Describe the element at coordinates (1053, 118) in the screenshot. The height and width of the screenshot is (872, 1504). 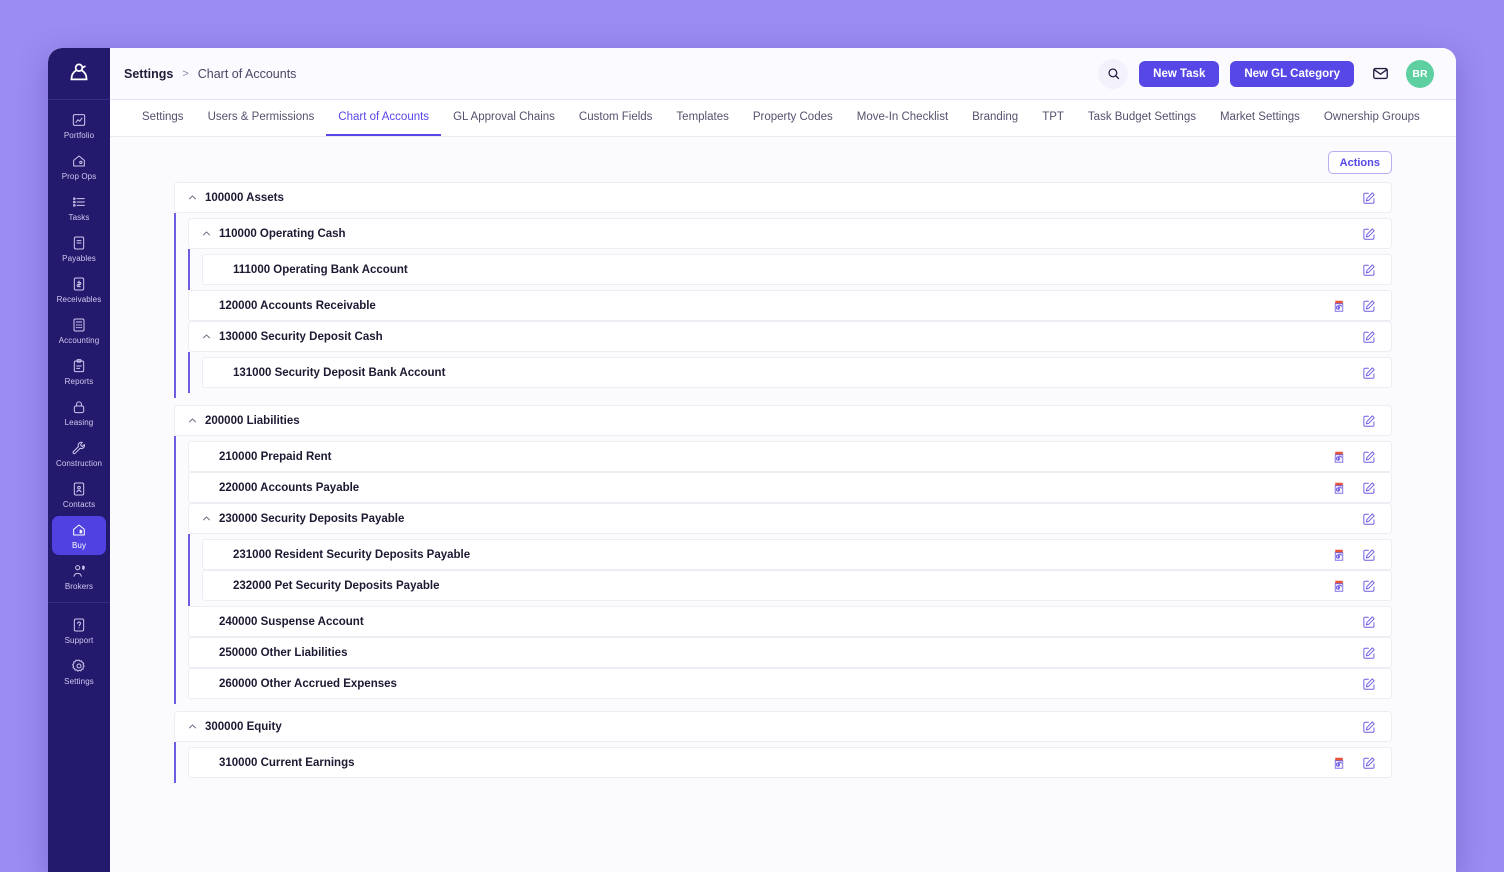
I see `tab-tpt: TPT` at that location.